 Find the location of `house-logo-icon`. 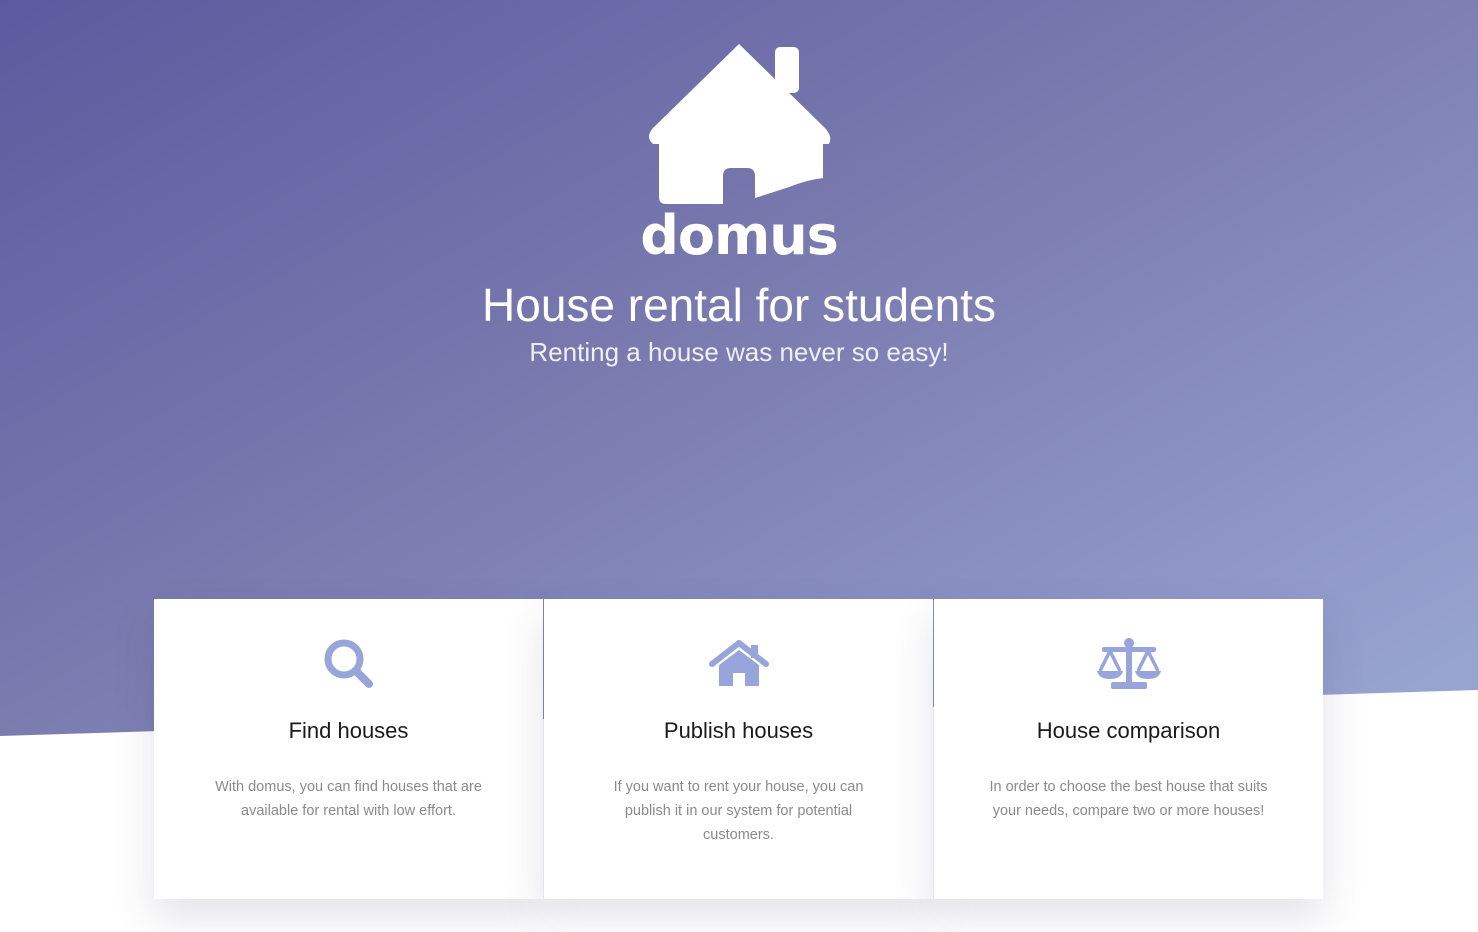

house-logo-icon is located at coordinates (740, 124).